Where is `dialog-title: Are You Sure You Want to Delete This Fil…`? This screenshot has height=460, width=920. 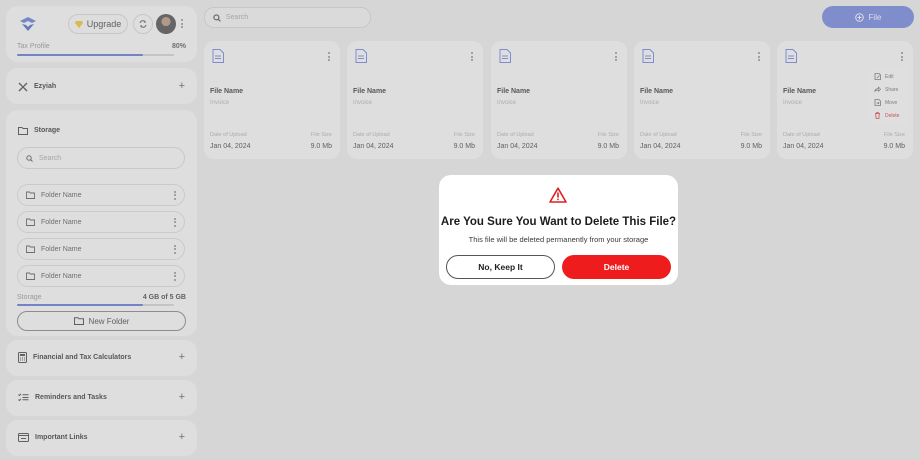 dialog-title: Are You Sure You Want to Delete This Fil… is located at coordinates (558, 222).